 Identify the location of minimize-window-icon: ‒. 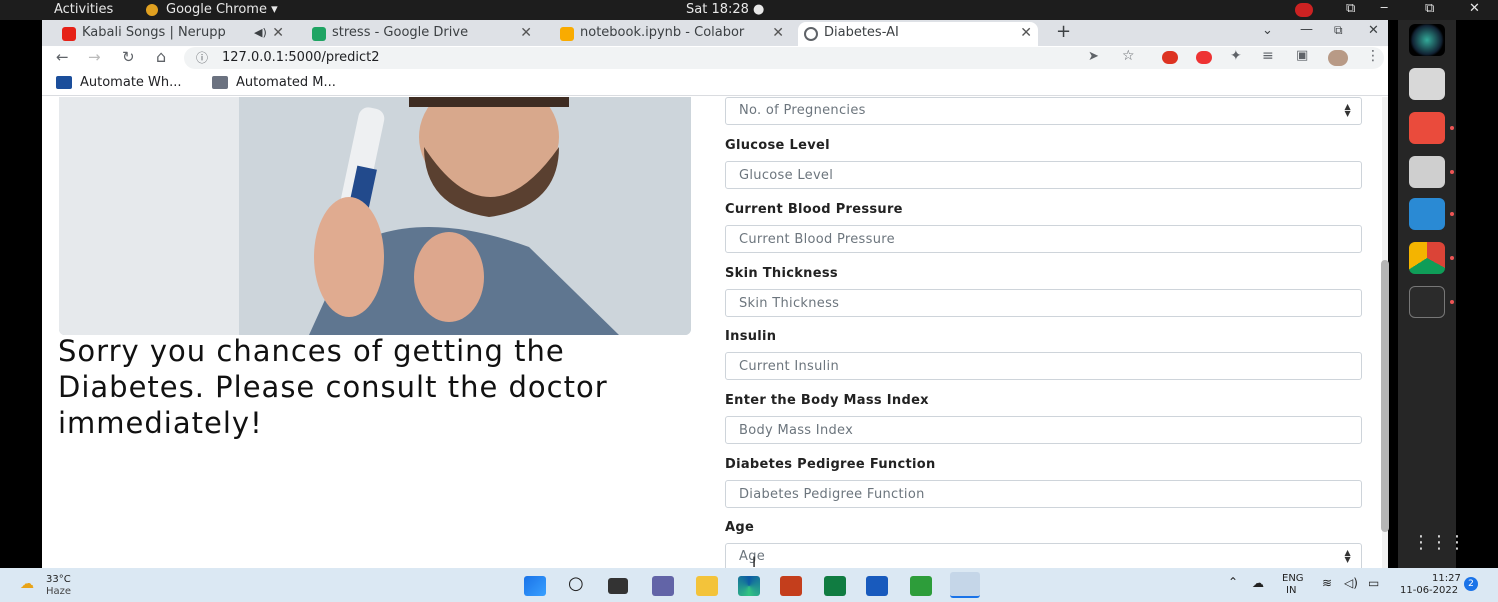
(1384, 7).